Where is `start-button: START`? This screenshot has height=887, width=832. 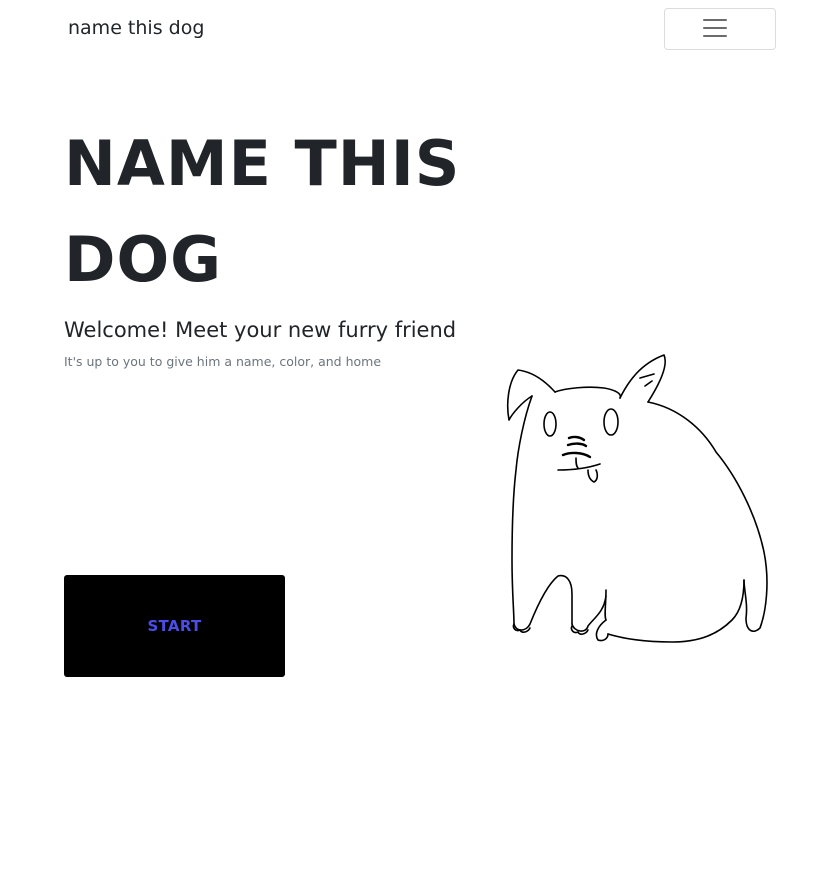 start-button: START is located at coordinates (174, 626).